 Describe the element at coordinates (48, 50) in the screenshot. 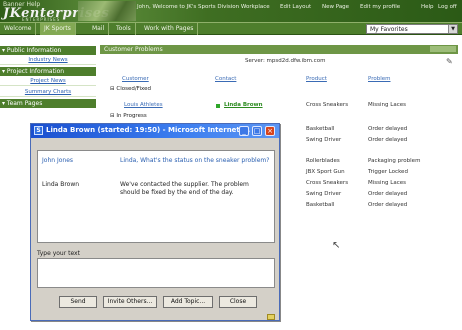

I see `sidebar-section-public-information: ▾ Public Information` at that location.